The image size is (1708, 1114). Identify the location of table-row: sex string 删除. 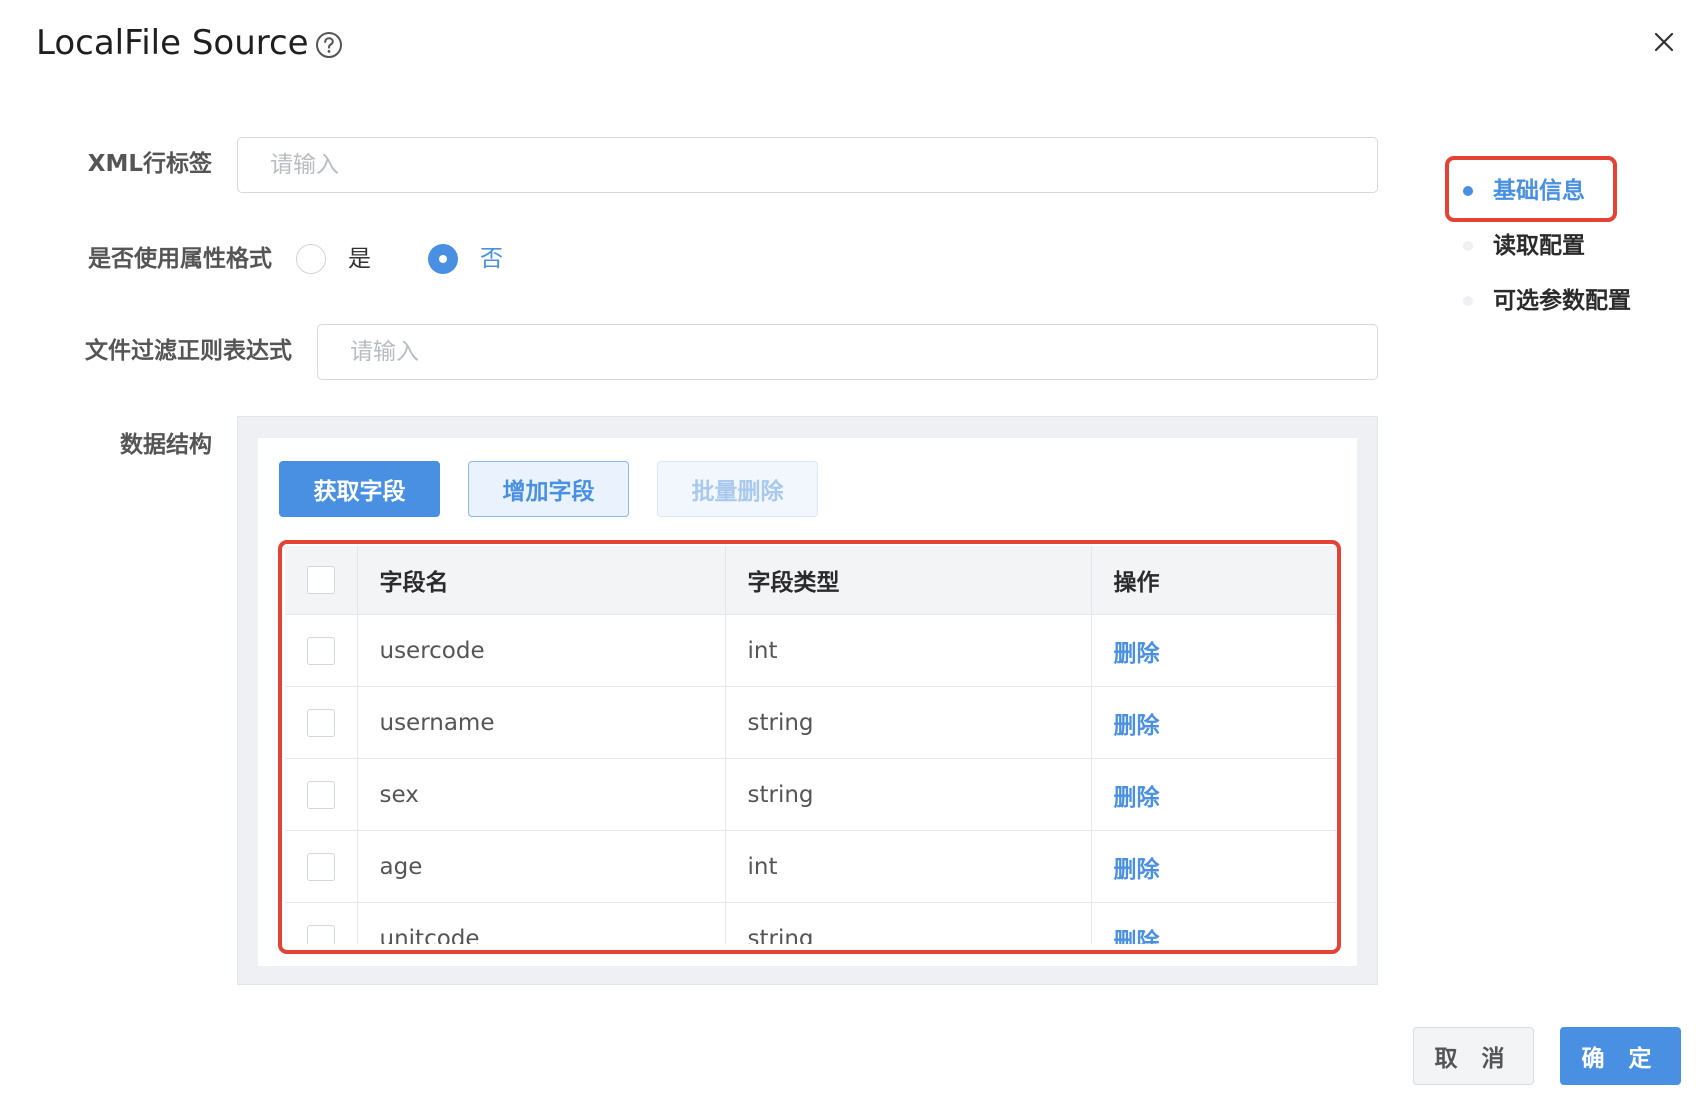
(810, 794).